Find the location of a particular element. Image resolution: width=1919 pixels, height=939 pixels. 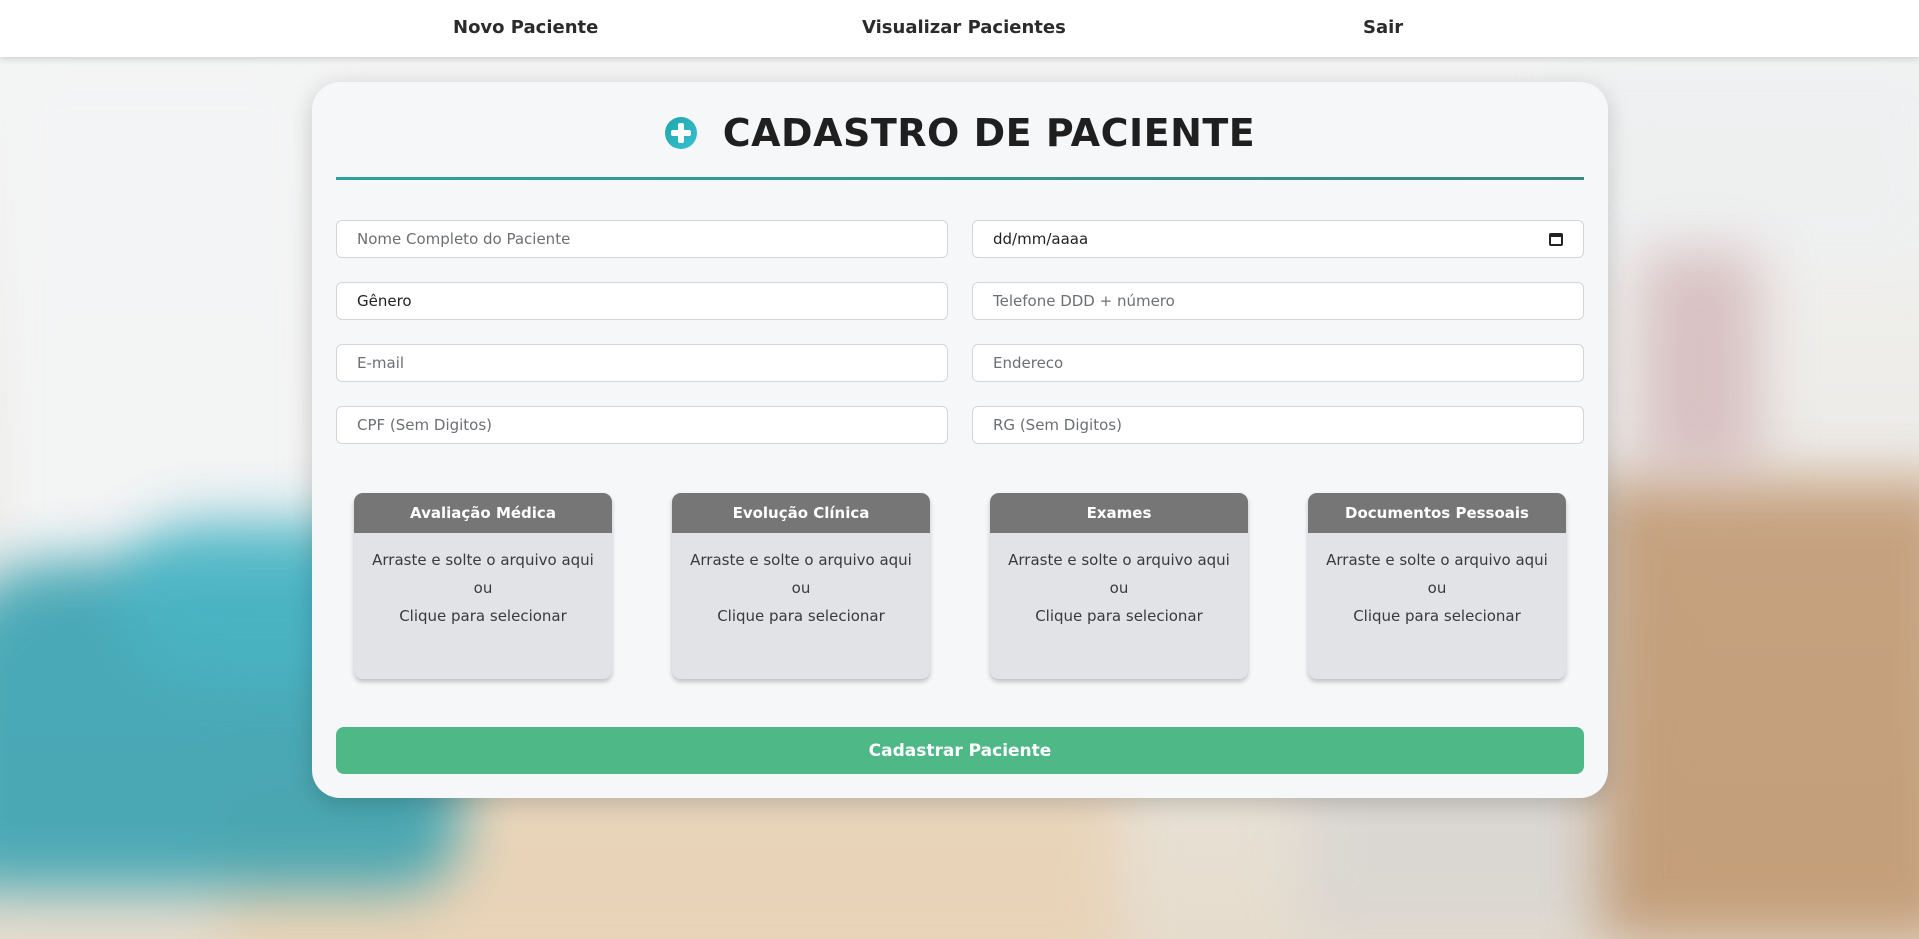

rg-input is located at coordinates (1278, 425).